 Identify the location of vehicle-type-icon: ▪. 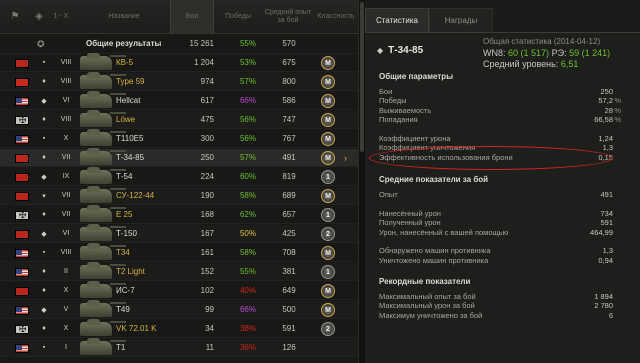
(44, 252).